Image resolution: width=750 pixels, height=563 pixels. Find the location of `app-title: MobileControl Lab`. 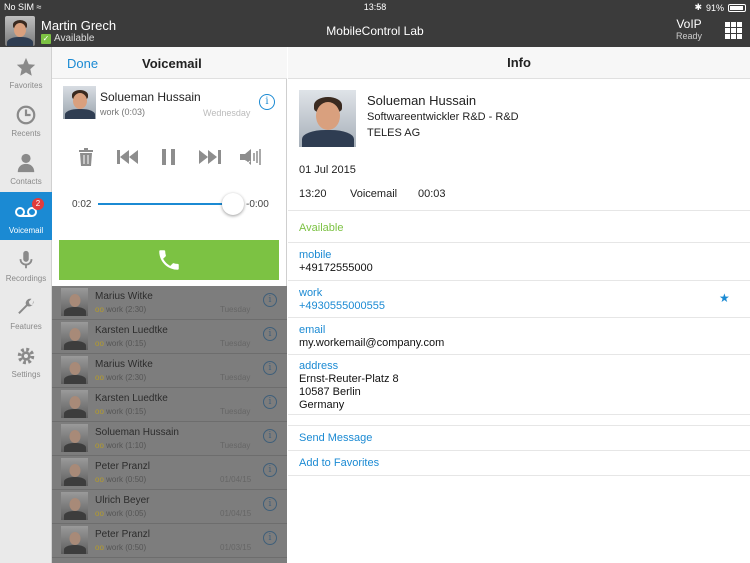

app-title: MobileControl Lab is located at coordinates (375, 31).